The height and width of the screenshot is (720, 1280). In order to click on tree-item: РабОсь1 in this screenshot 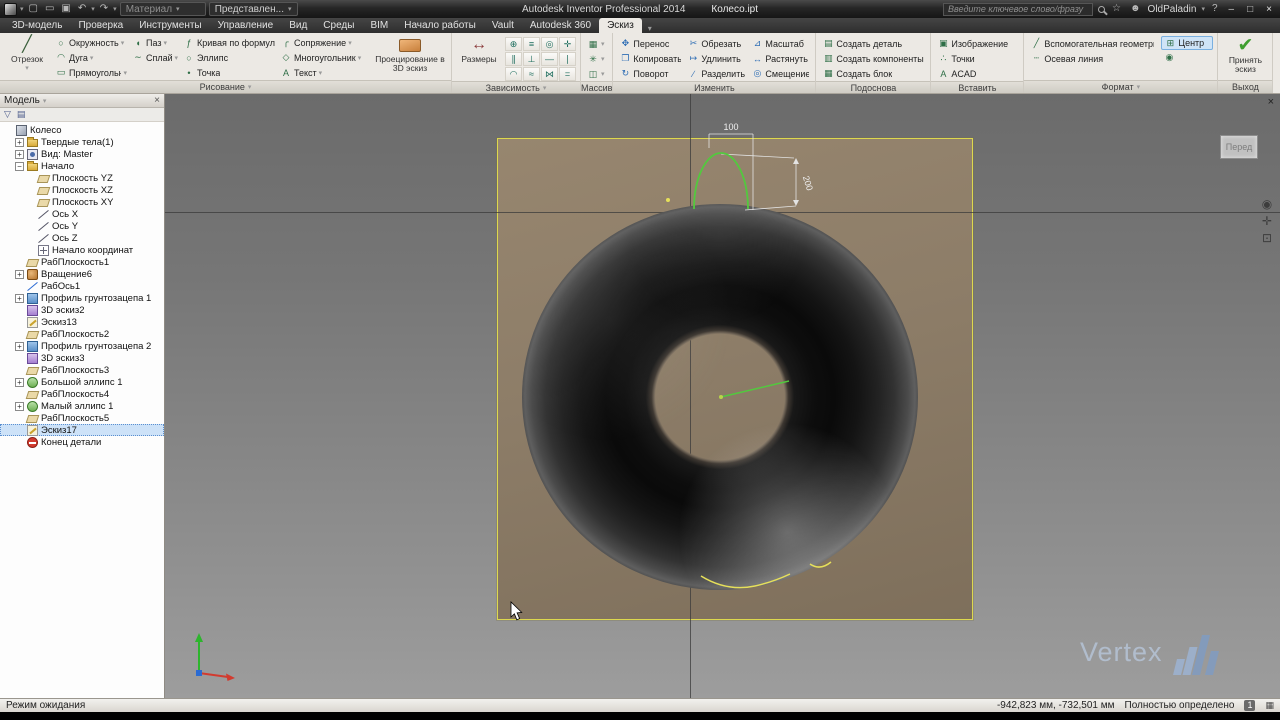, I will do `click(82, 286)`.